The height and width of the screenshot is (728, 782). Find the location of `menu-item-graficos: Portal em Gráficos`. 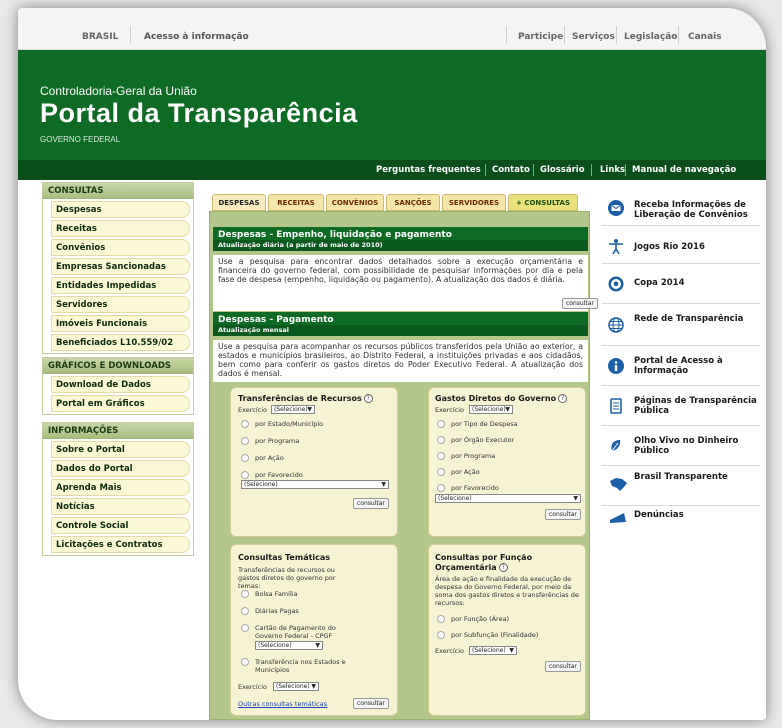

menu-item-graficos: Portal em Gráficos is located at coordinates (120, 403).